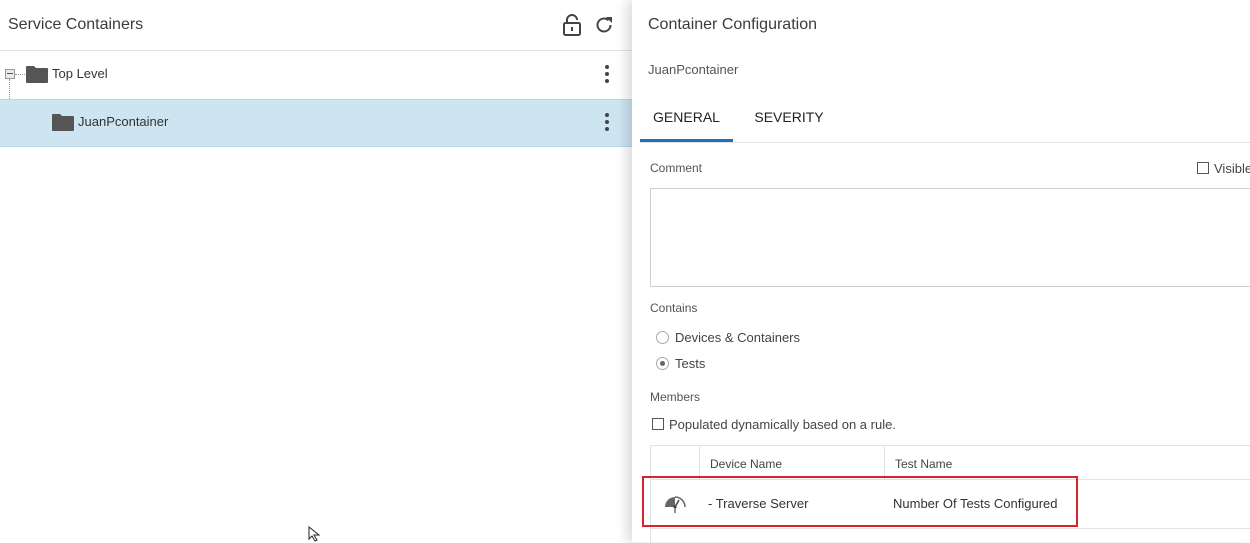 This screenshot has height=543, width=1250. I want to click on column-header-test-name: Test Name, so click(923, 464).